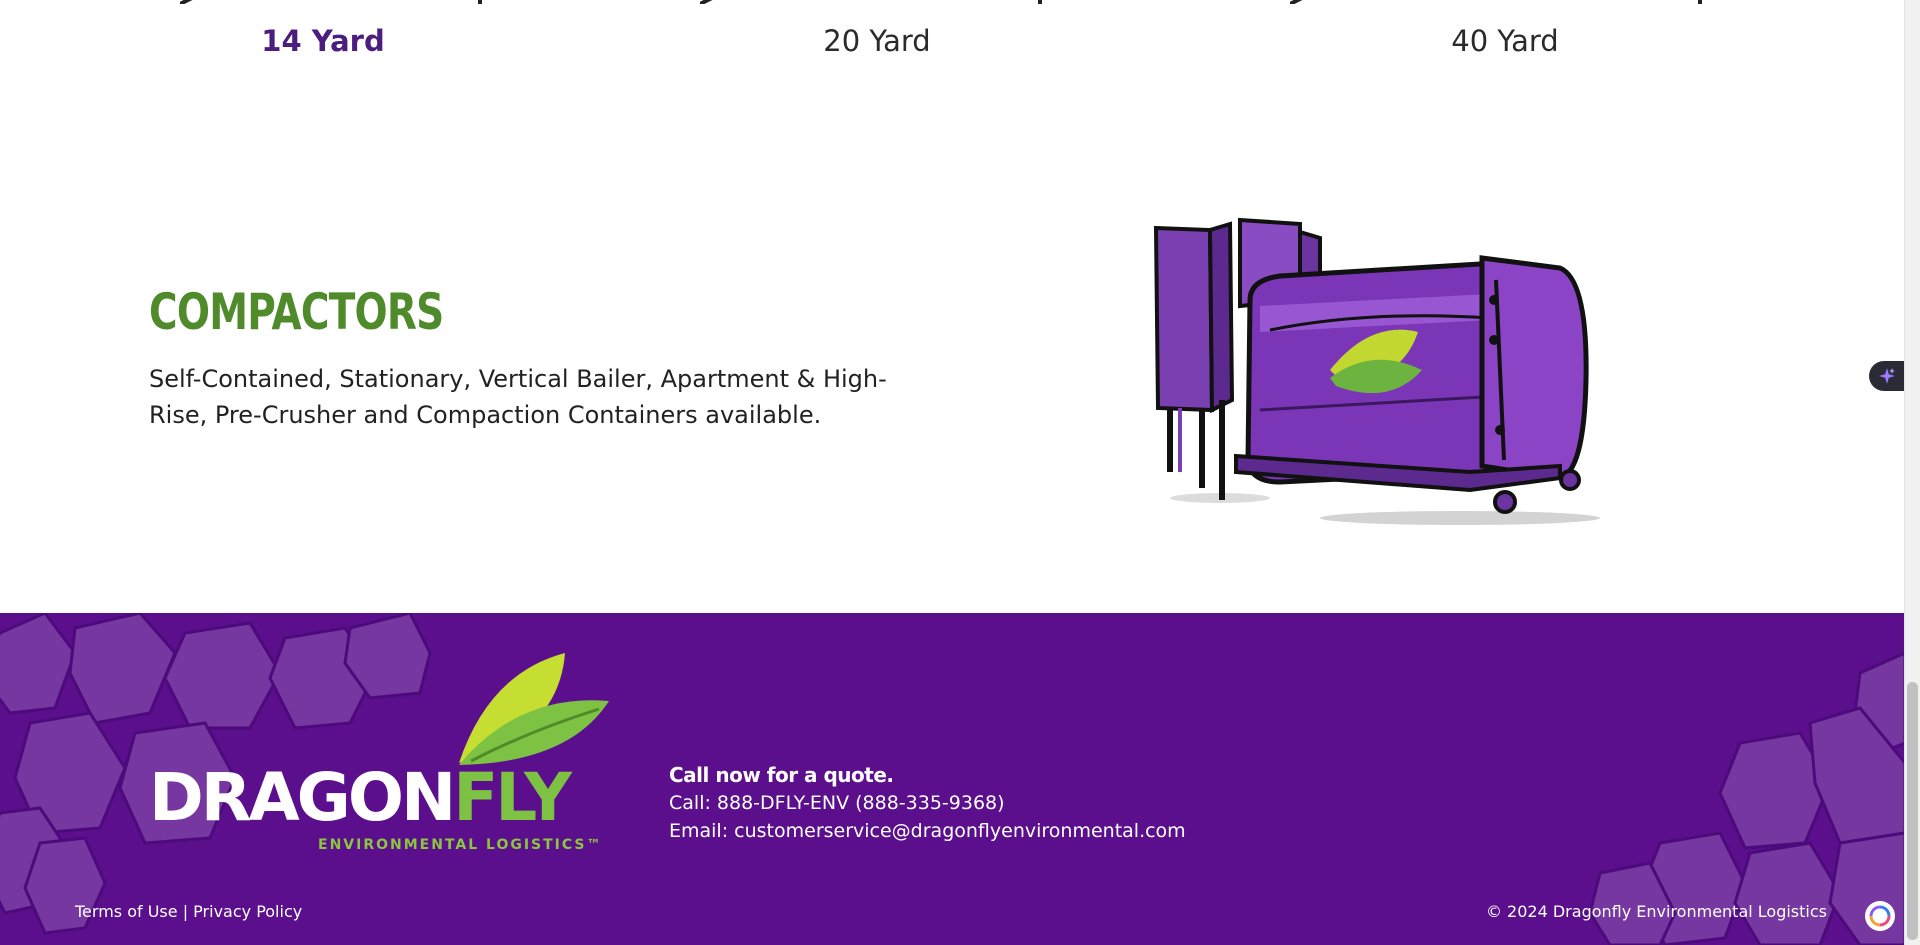  I want to click on contact-phone-link: Call: 888-DFLY-ENV (888-335-9368), so click(927, 803).